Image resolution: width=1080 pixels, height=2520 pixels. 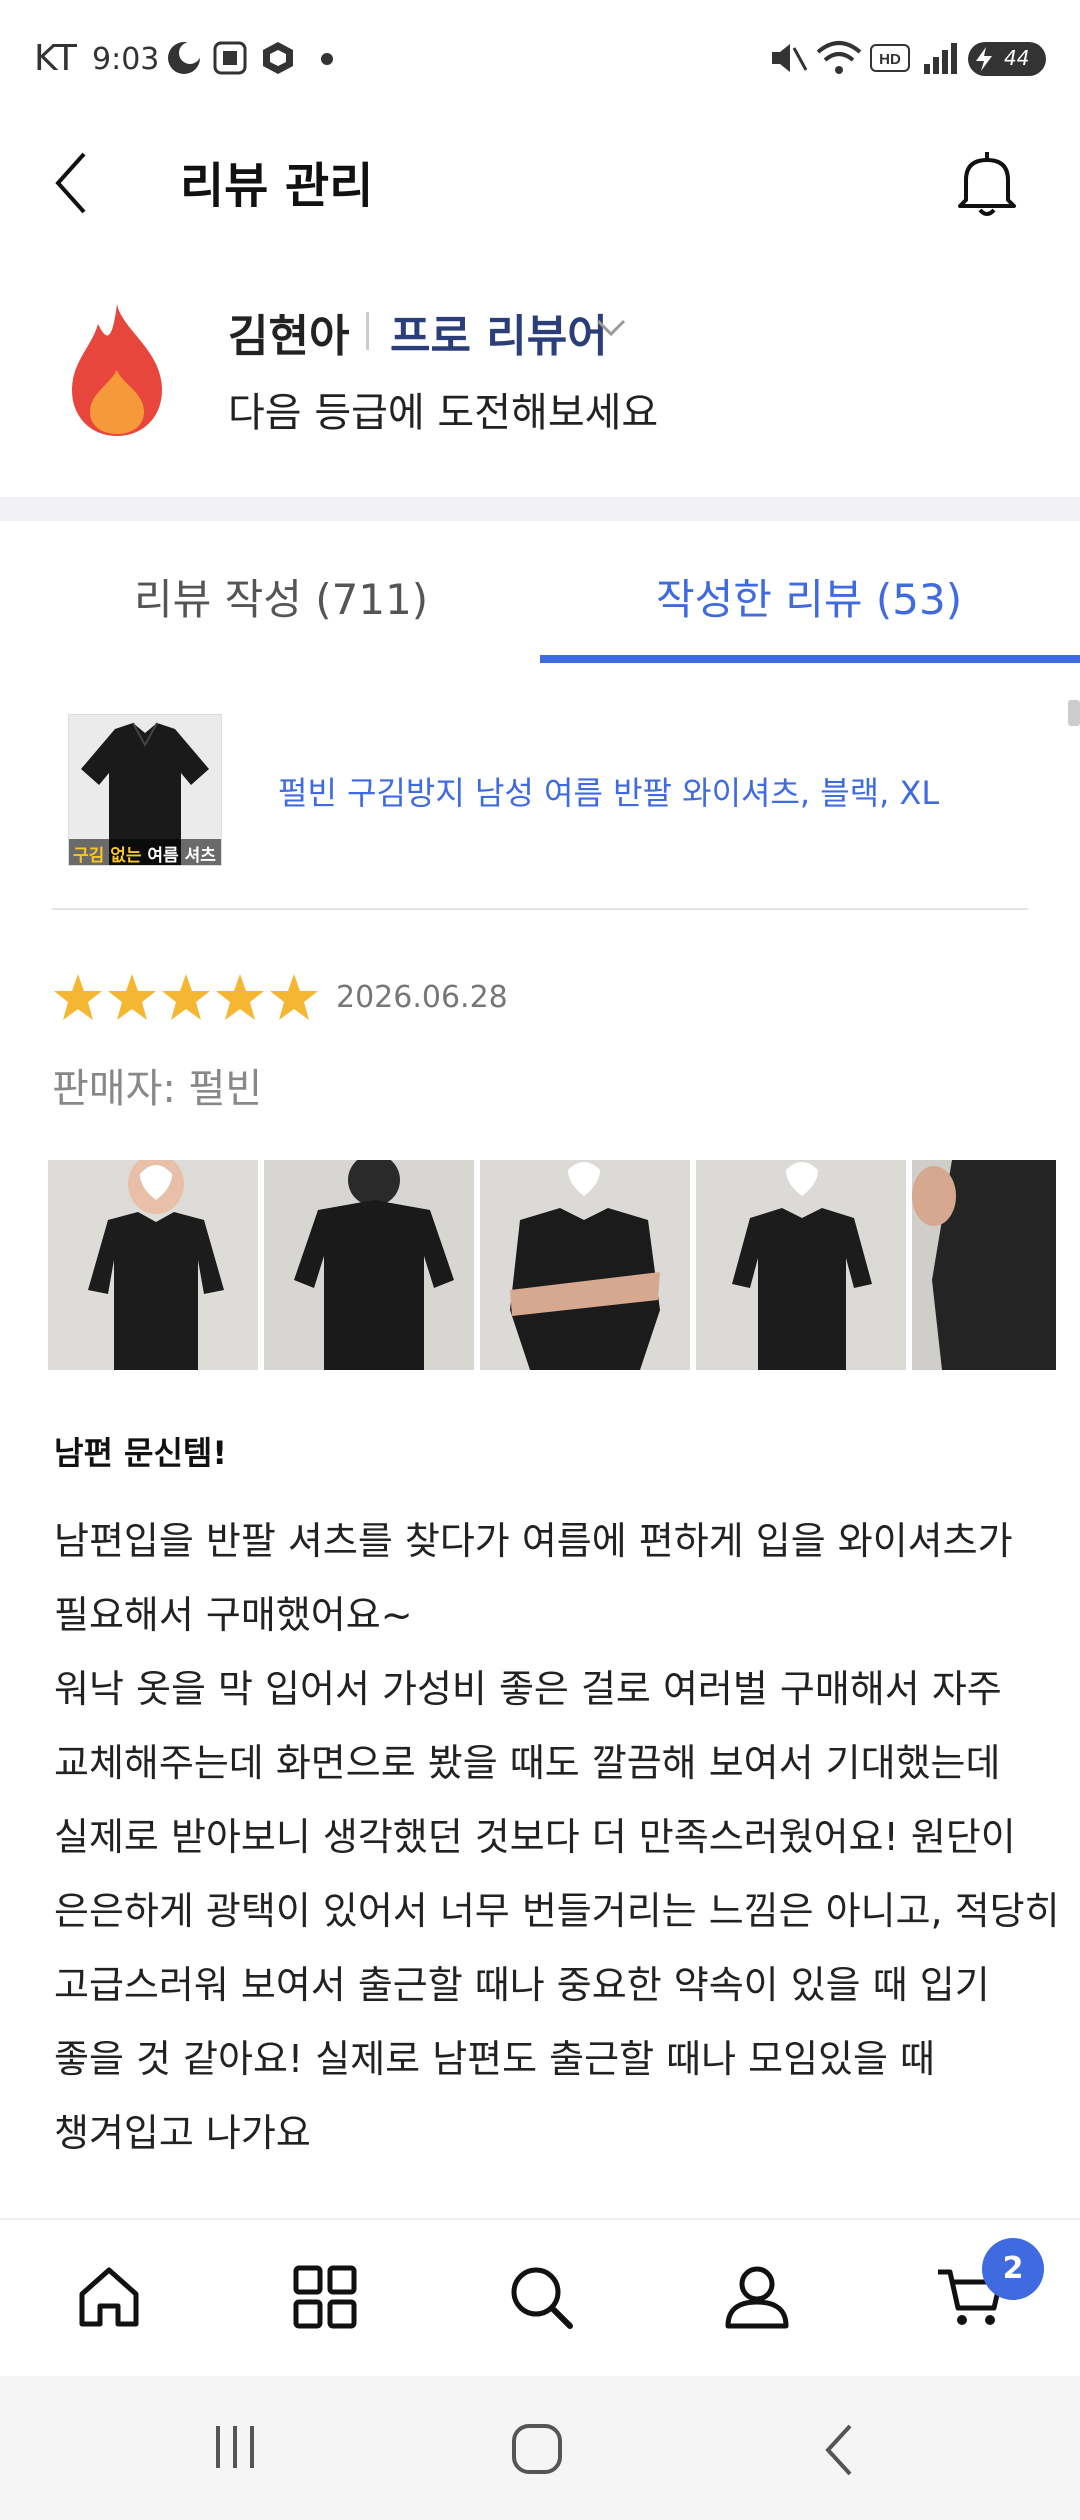 What do you see at coordinates (757, 2297) in the screenshot?
I see `profile-icon` at bounding box center [757, 2297].